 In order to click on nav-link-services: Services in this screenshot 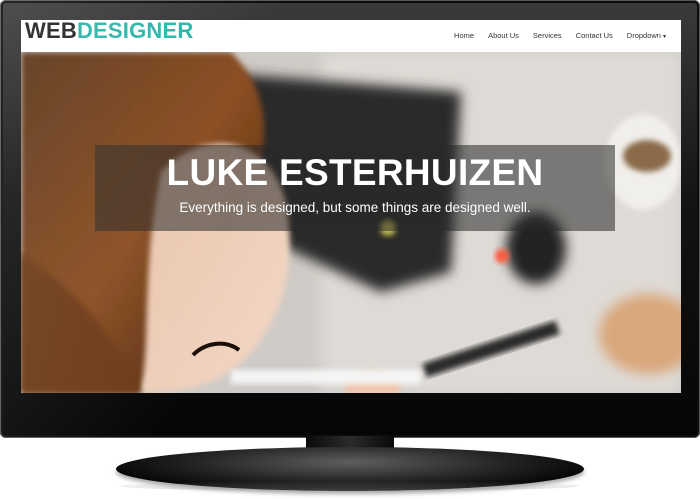, I will do `click(547, 36)`.